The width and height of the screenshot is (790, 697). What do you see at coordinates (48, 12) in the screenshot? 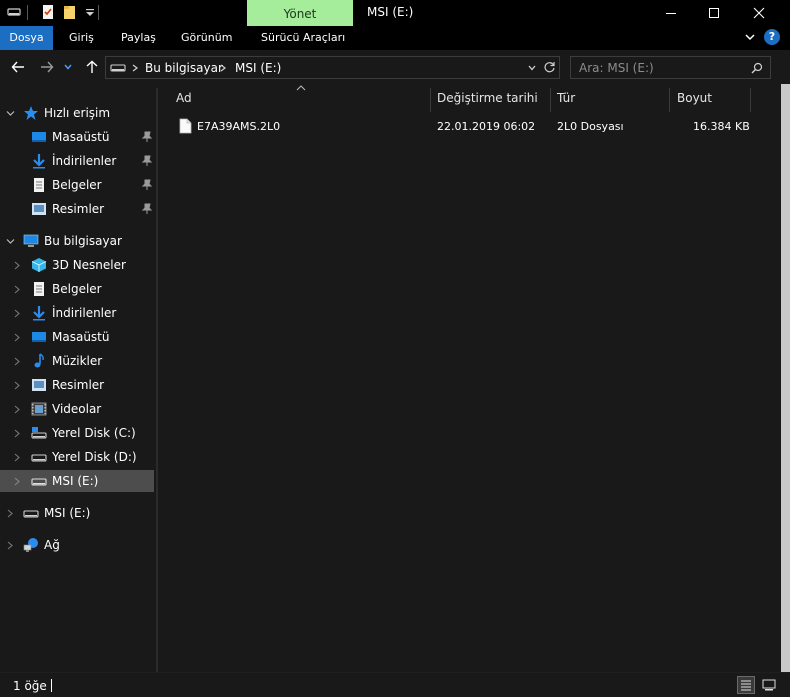
I see `properties-icon` at bounding box center [48, 12].